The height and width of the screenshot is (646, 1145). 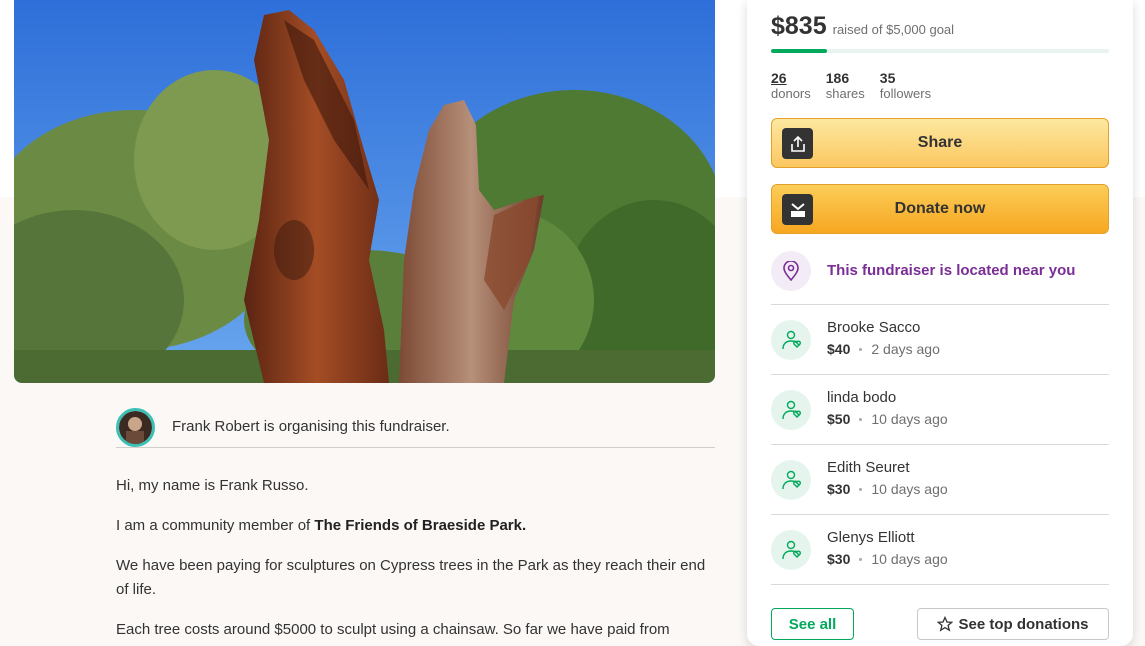 I want to click on followers-label: followers, so click(x=905, y=93).